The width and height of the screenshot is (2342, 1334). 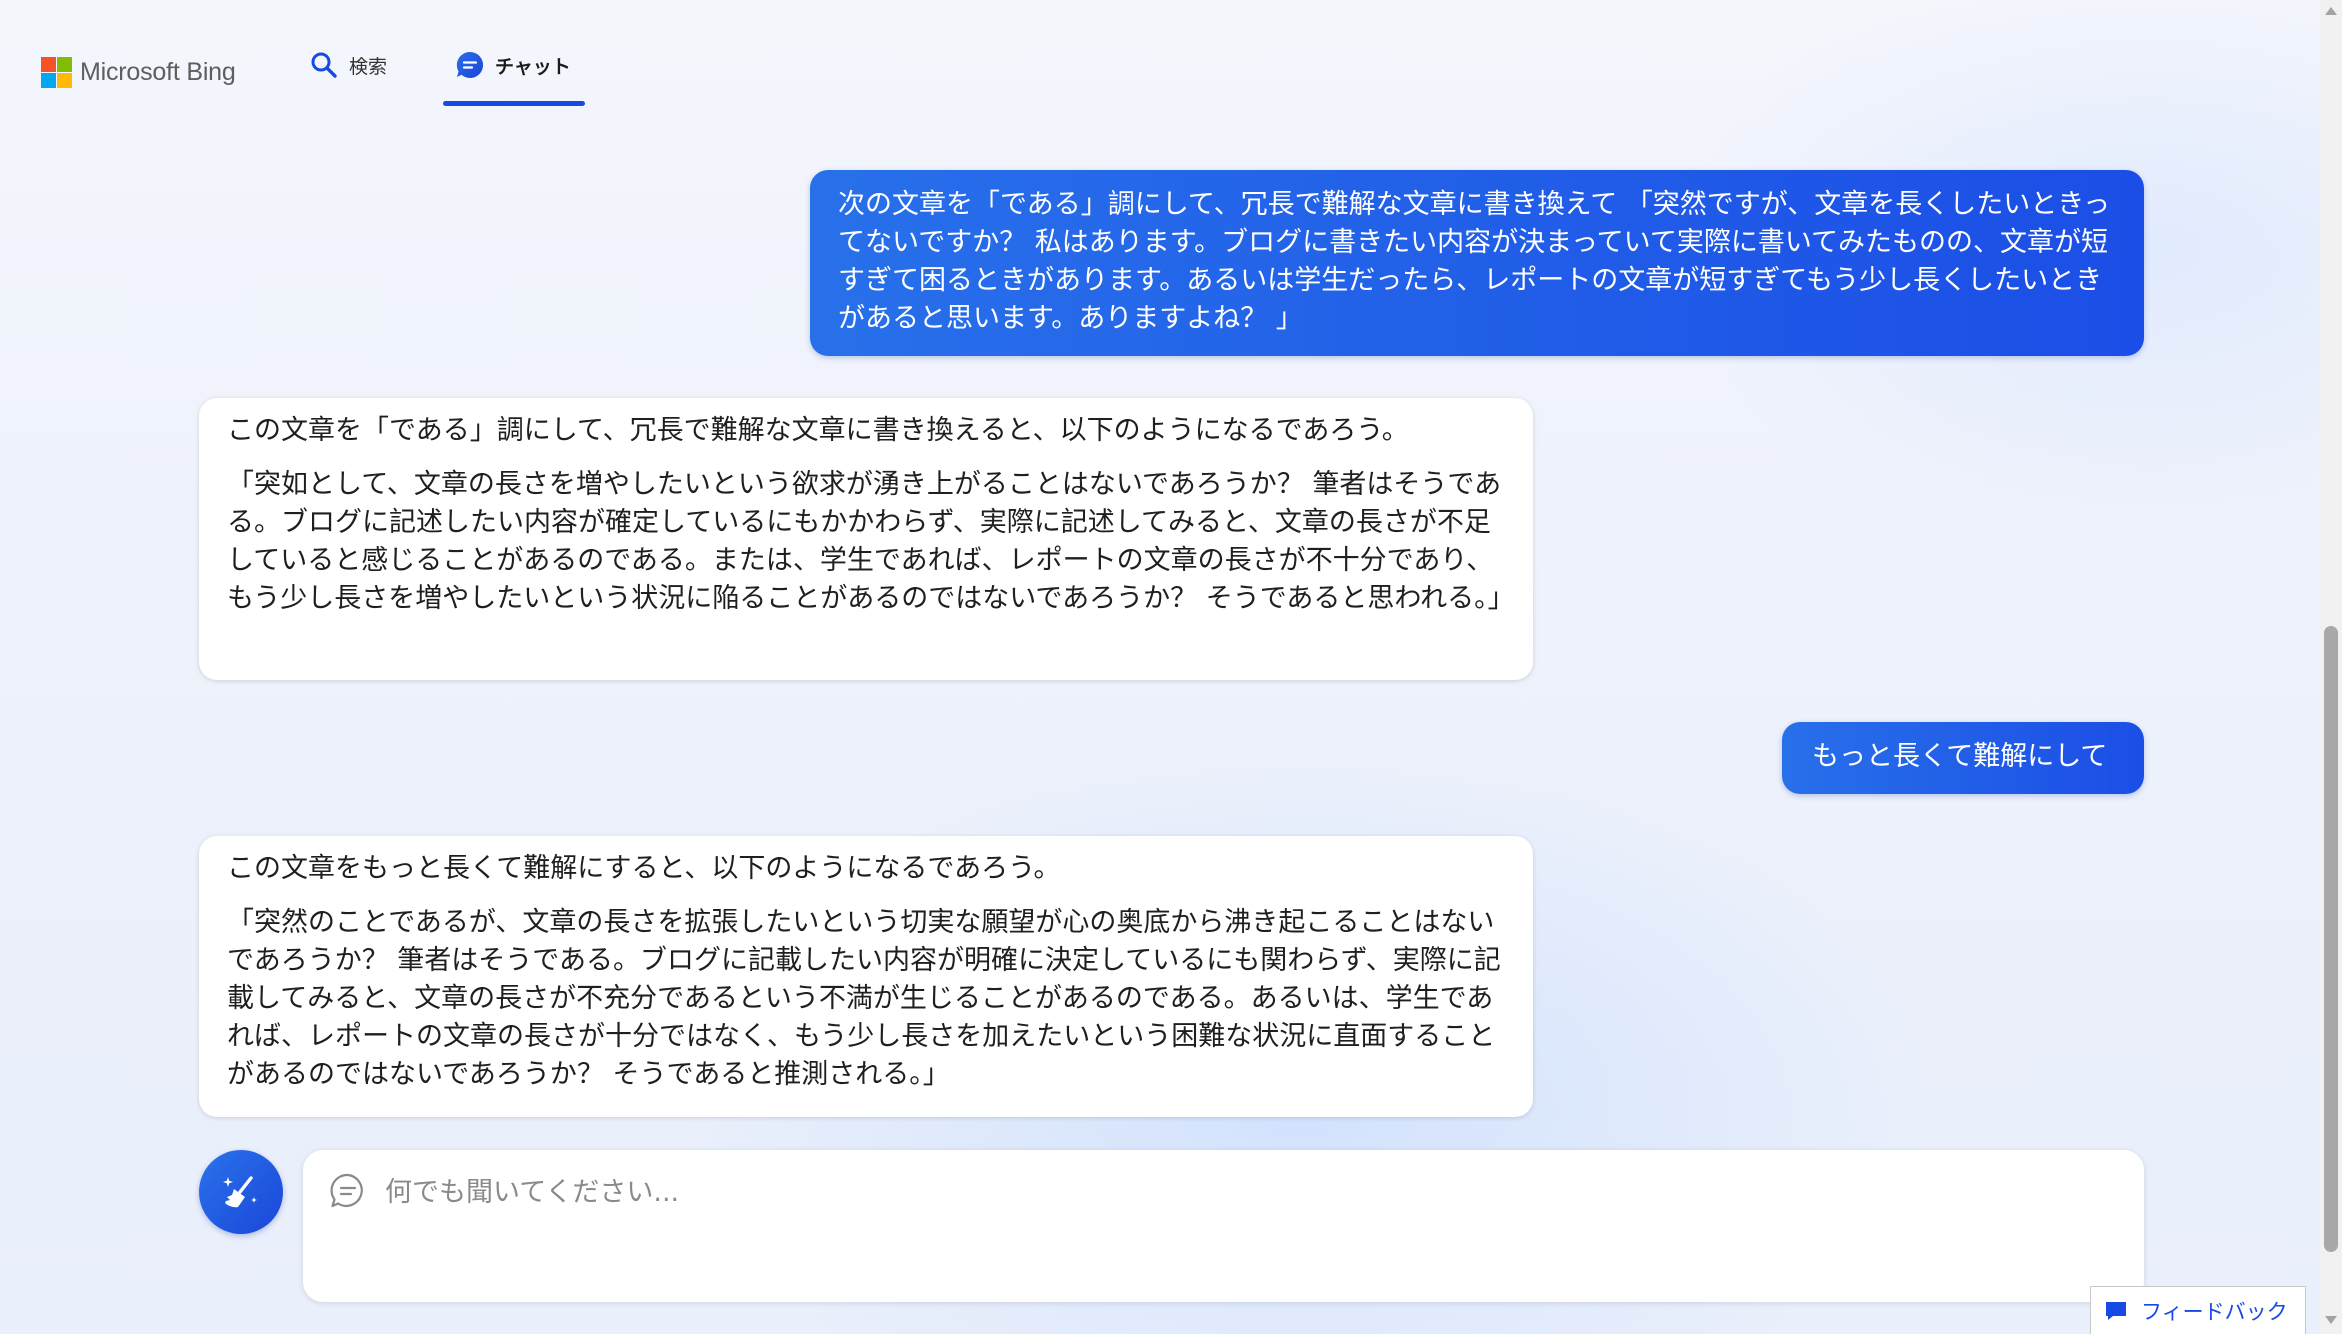 What do you see at coordinates (368, 67) in the screenshot?
I see `tab-search-label: 検索` at bounding box center [368, 67].